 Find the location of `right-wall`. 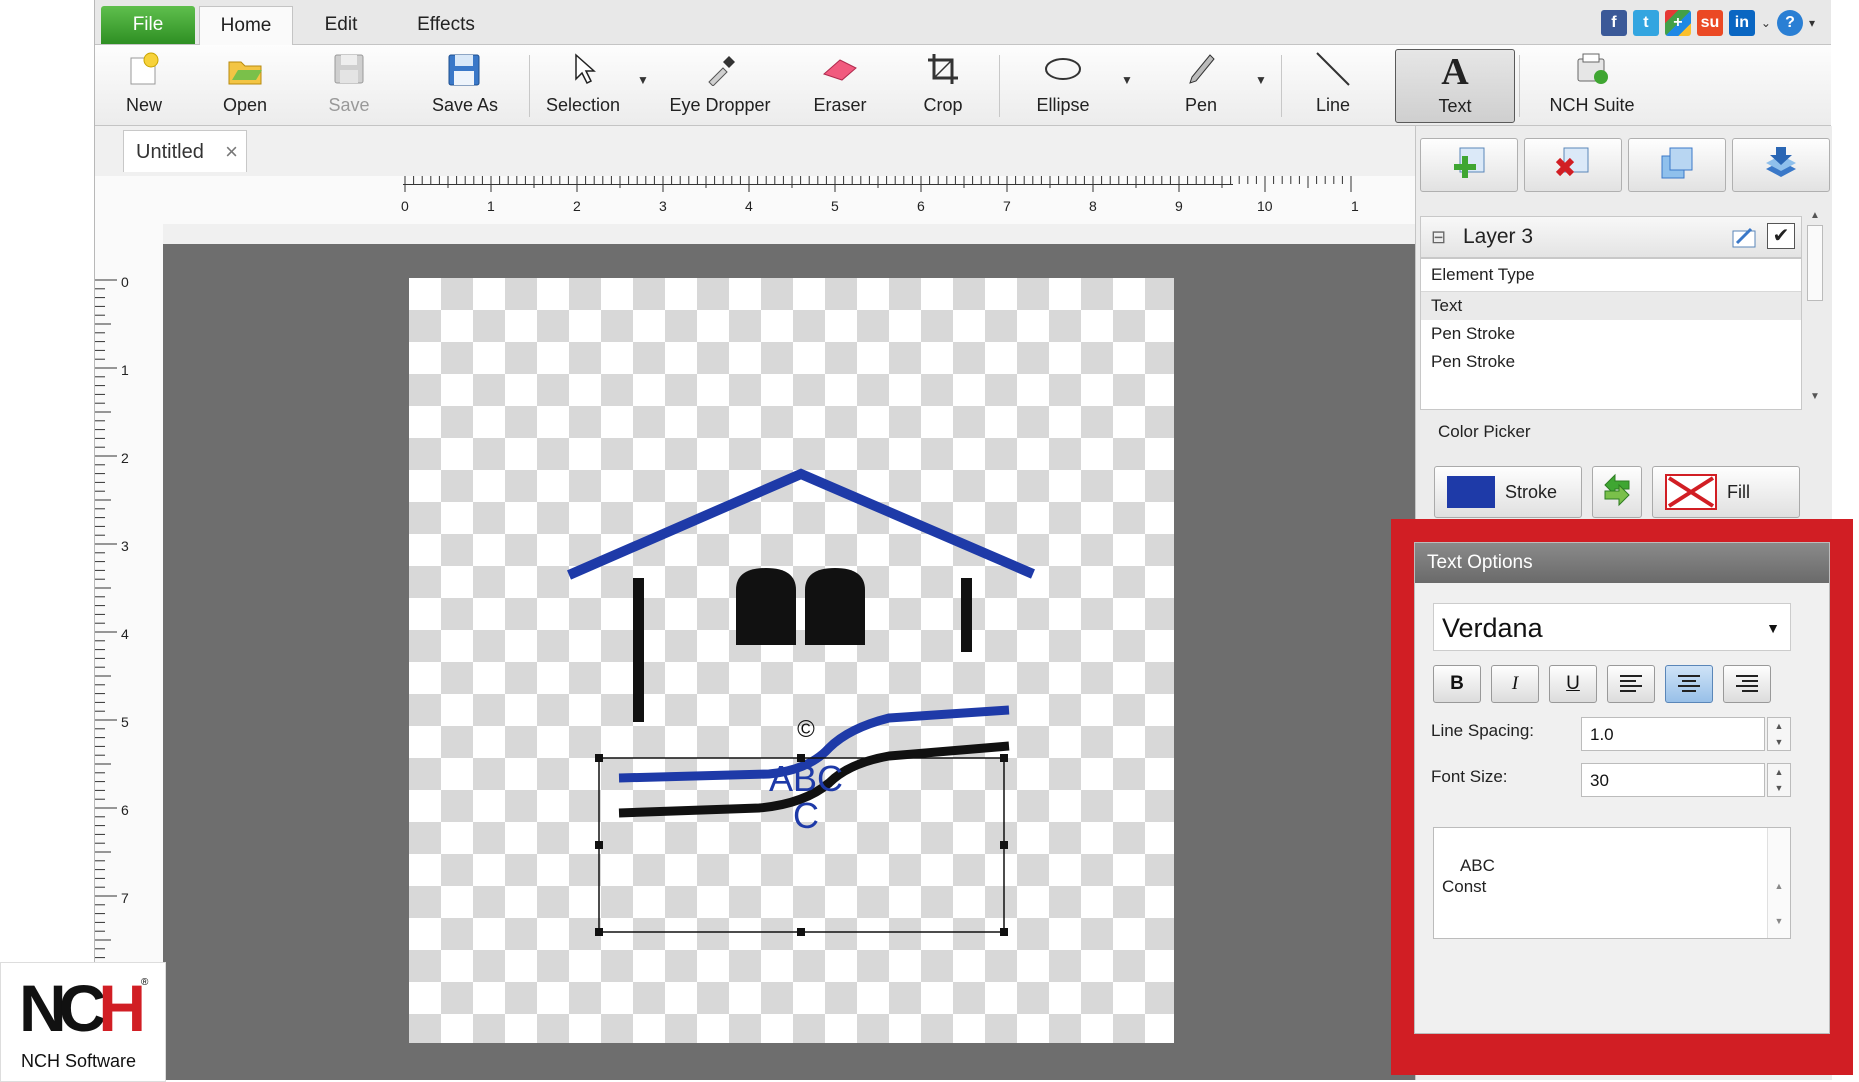

right-wall is located at coordinates (966, 615).